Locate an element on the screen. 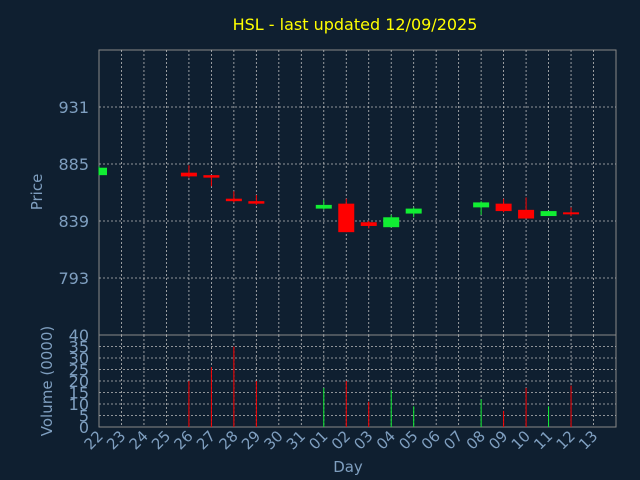  price-tick-label: 931 is located at coordinates (73, 107).